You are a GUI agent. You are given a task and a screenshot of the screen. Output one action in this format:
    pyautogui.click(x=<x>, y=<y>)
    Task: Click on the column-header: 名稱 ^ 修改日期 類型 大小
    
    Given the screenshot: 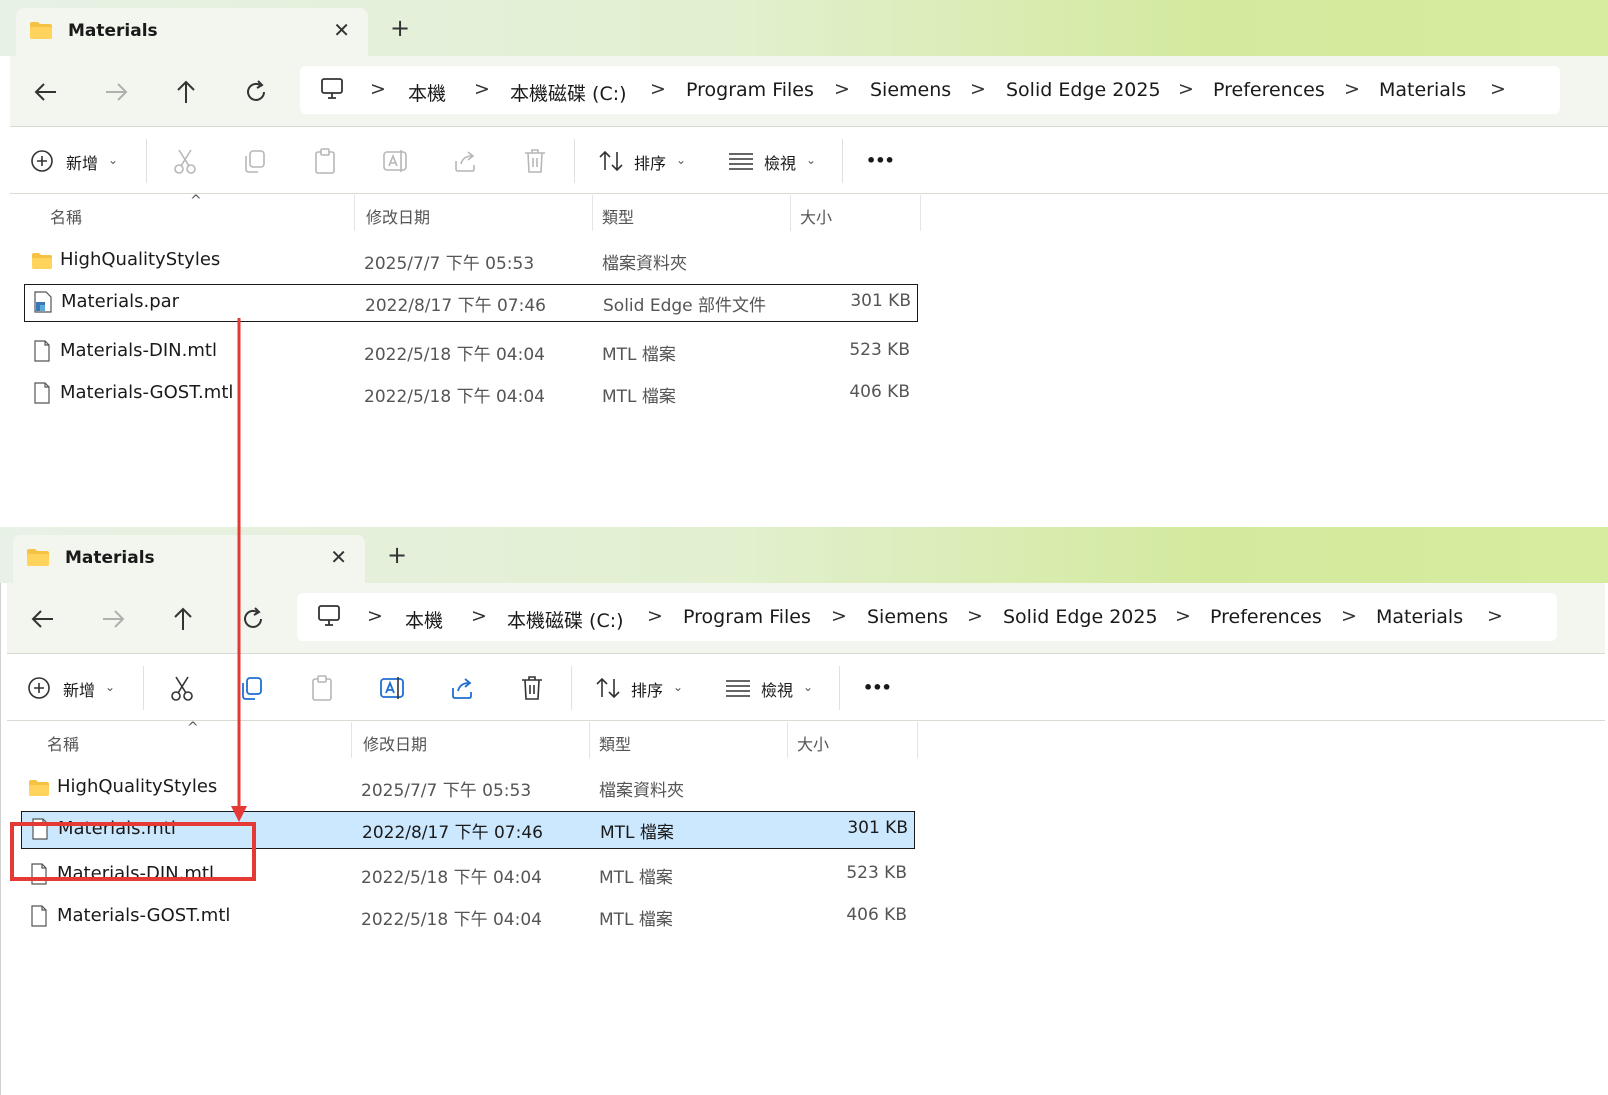 What is the action you would take?
    pyautogui.click(x=463, y=739)
    